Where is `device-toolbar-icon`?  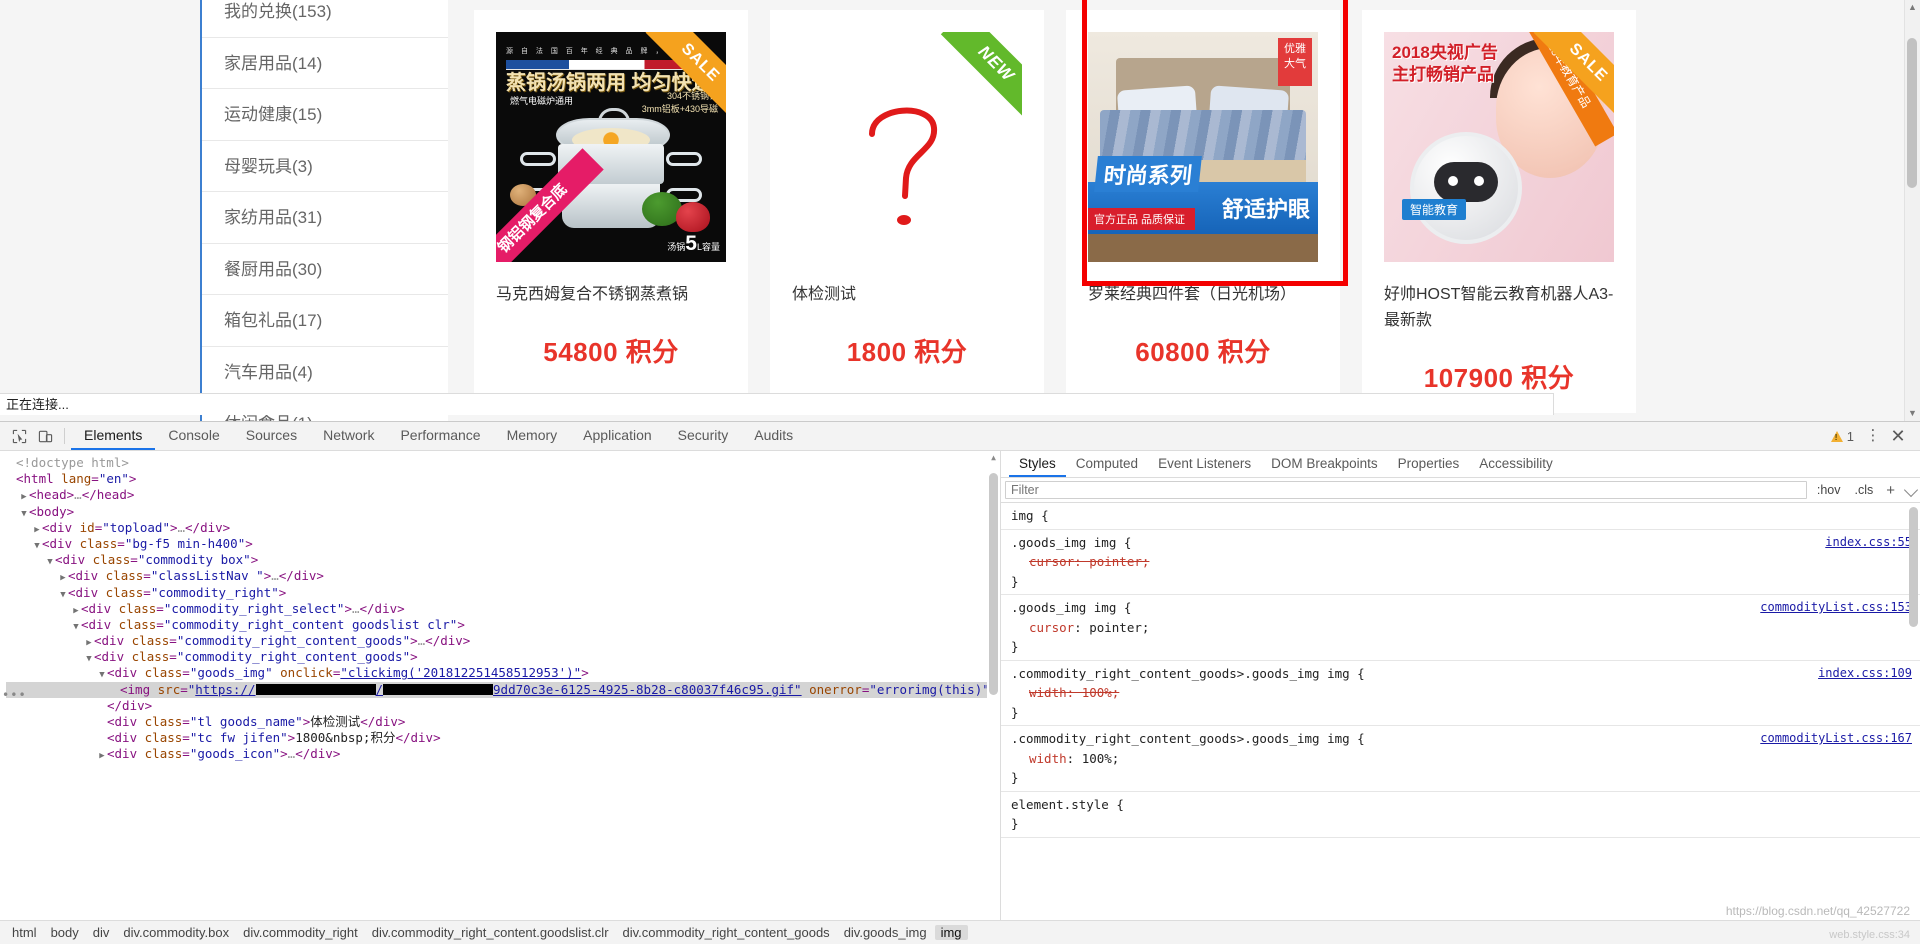
device-toolbar-icon is located at coordinates (45, 436).